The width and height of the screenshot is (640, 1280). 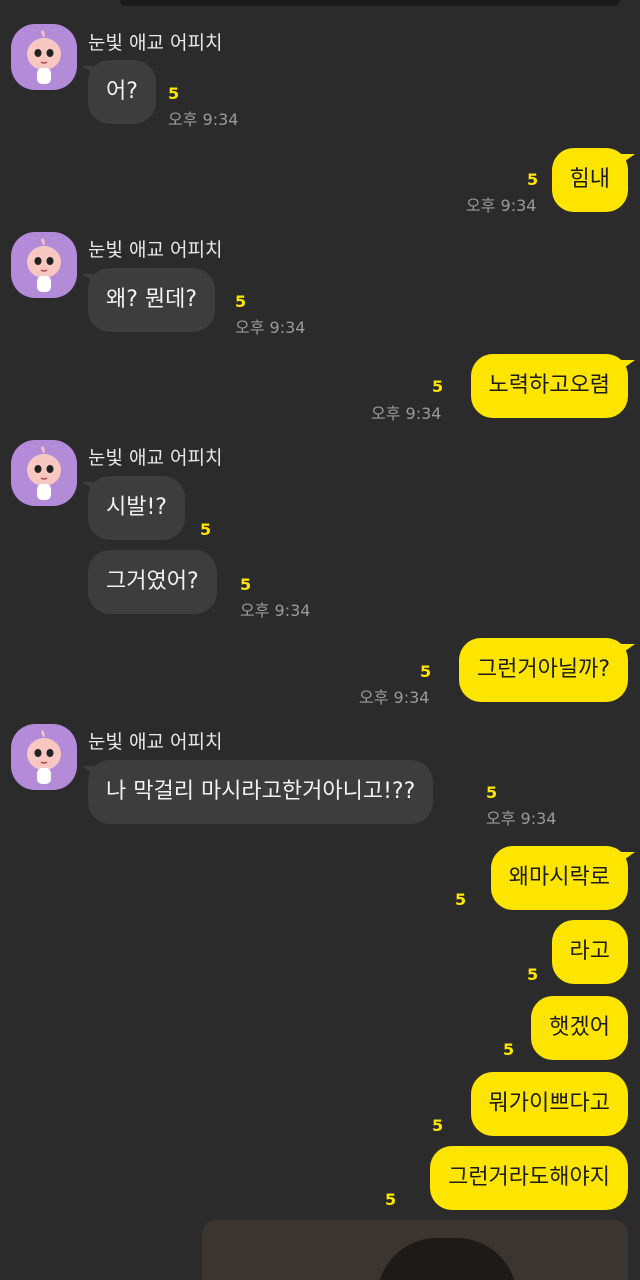 I want to click on message-bubble-outgoing: 왜마시락로, so click(x=563, y=878).